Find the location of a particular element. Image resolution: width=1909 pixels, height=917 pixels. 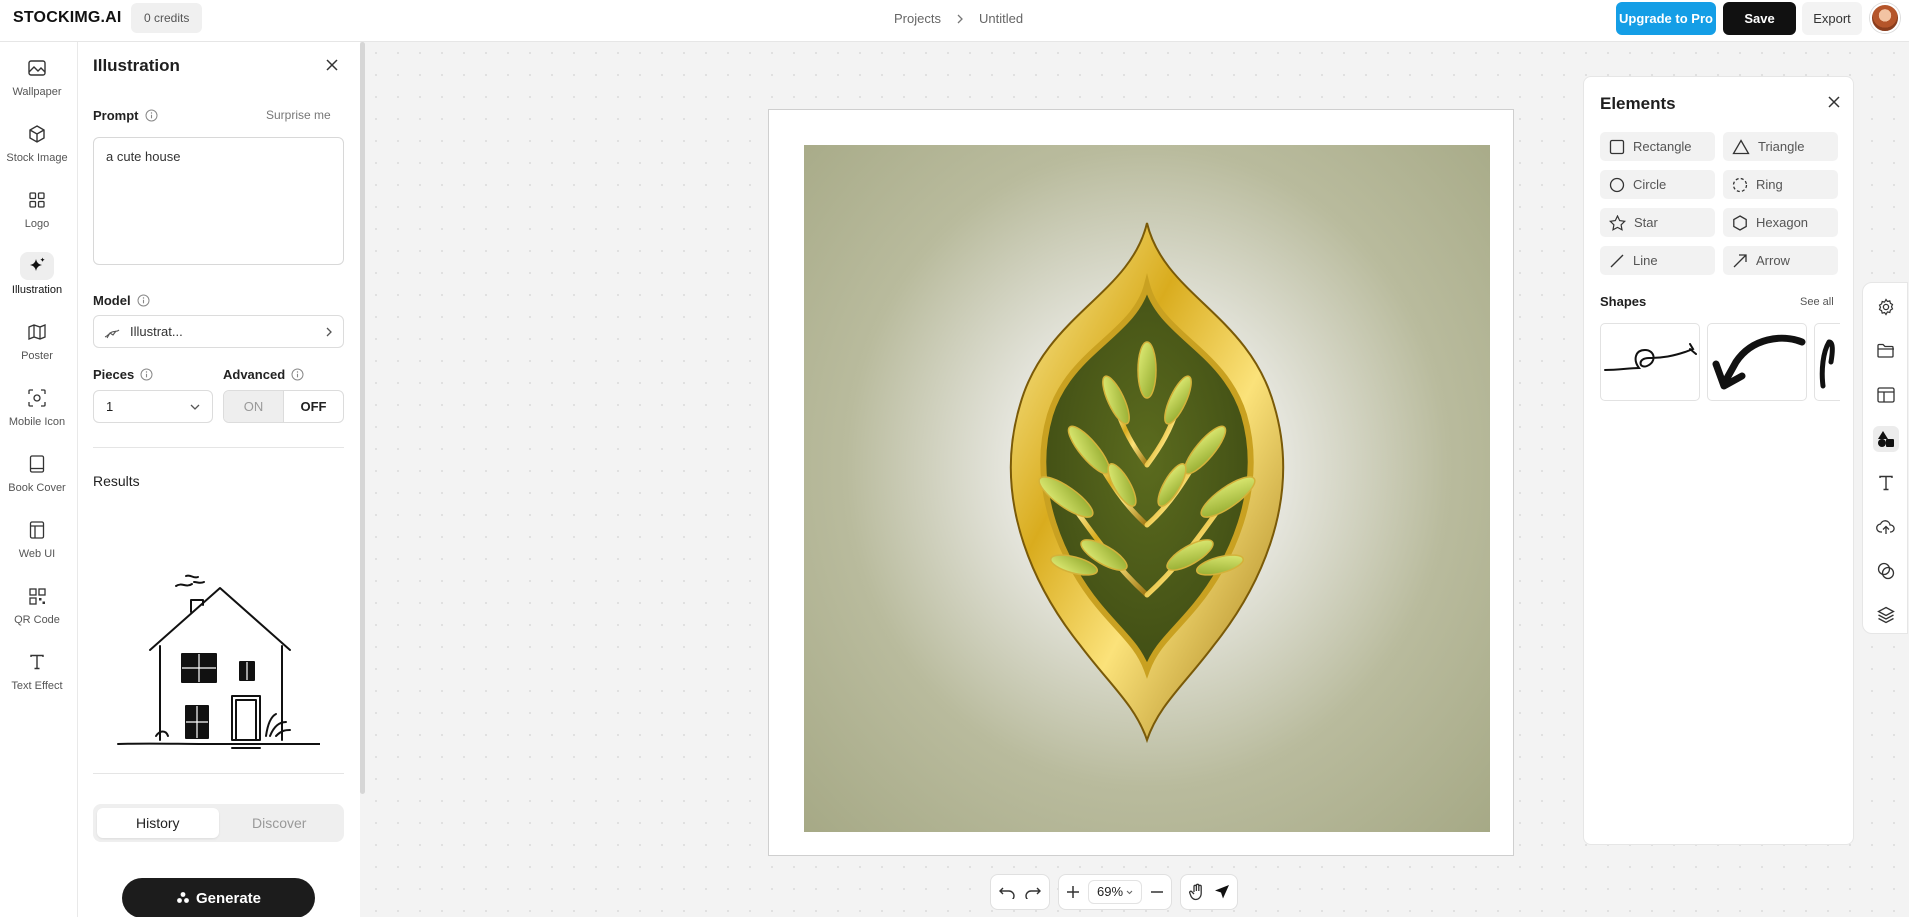

folder-icon is located at coordinates (1886, 351).